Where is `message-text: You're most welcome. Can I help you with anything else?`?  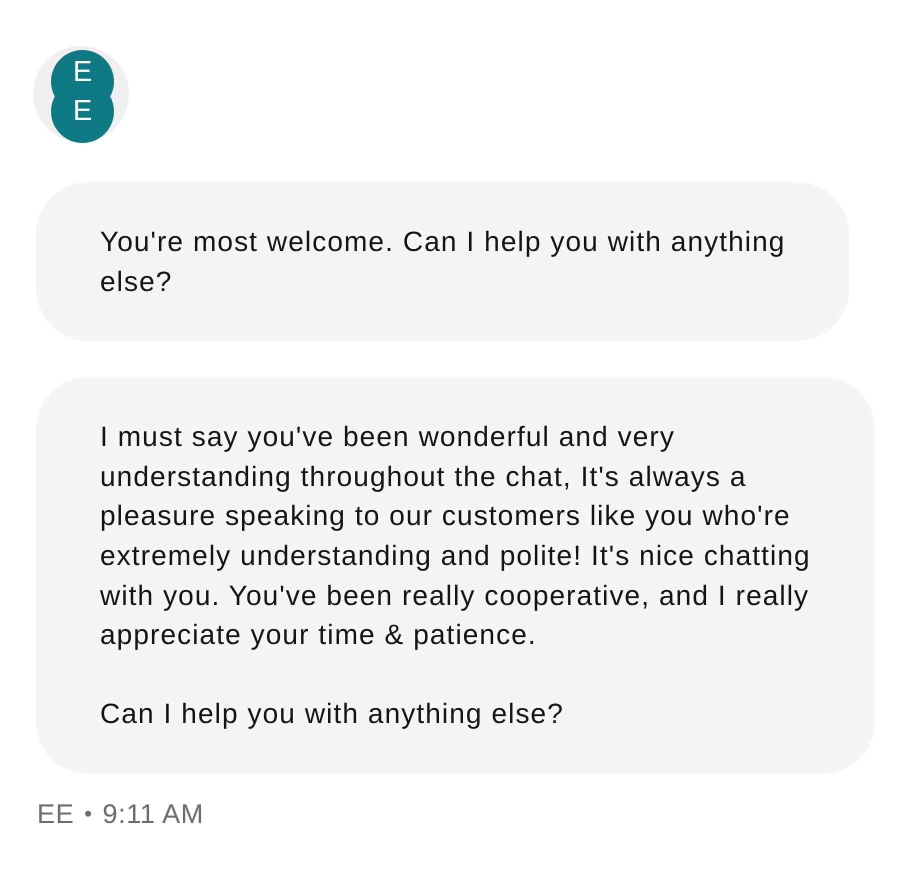 message-text: You're most welcome. Can I help you with anything else? is located at coordinates (443, 262).